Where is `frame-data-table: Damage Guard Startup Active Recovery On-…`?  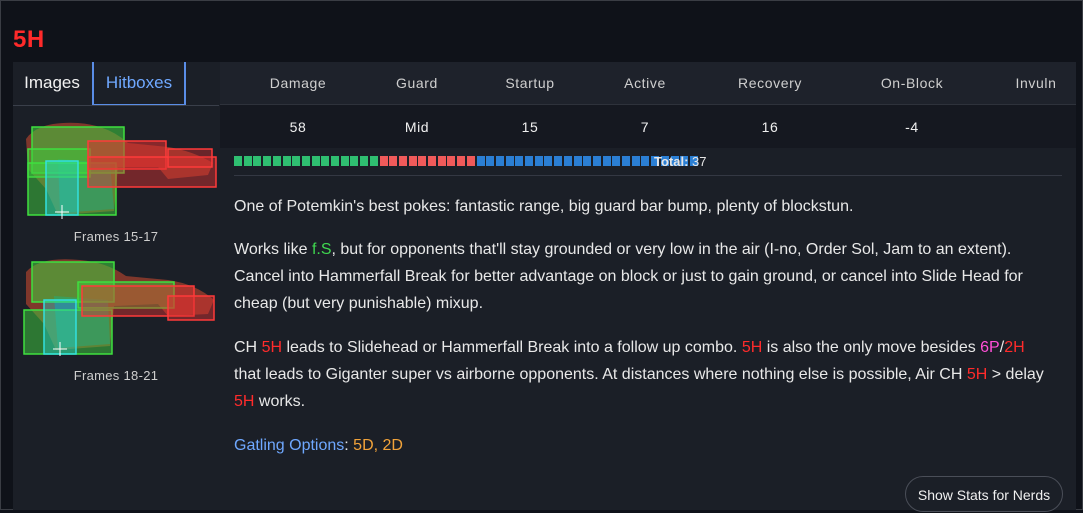 frame-data-table: Damage Guard Startup Active Recovery On-… is located at coordinates (648, 105).